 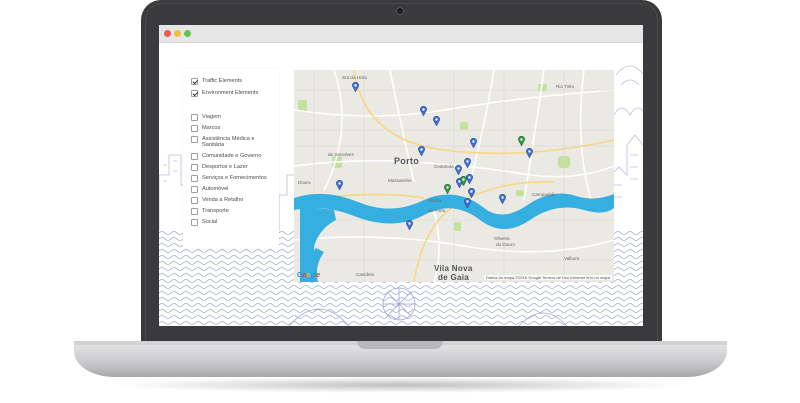 I want to click on checkbox-comunidade-governo, so click(x=194, y=156).